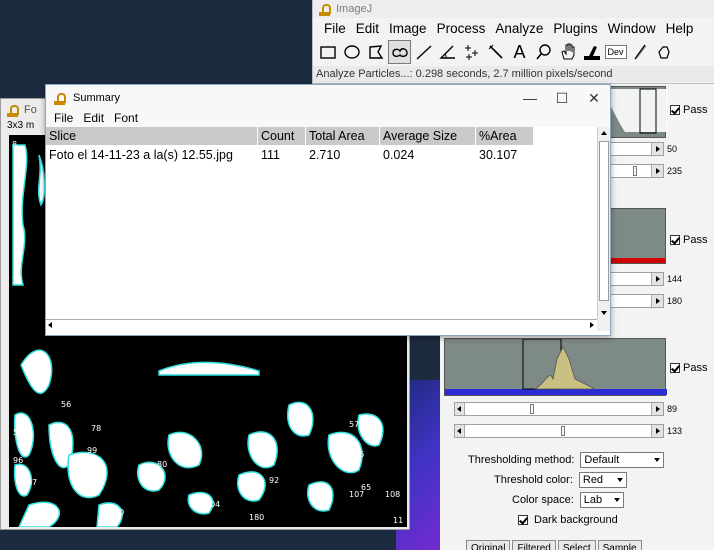  I want to click on angle-tool-icon, so click(447, 52).